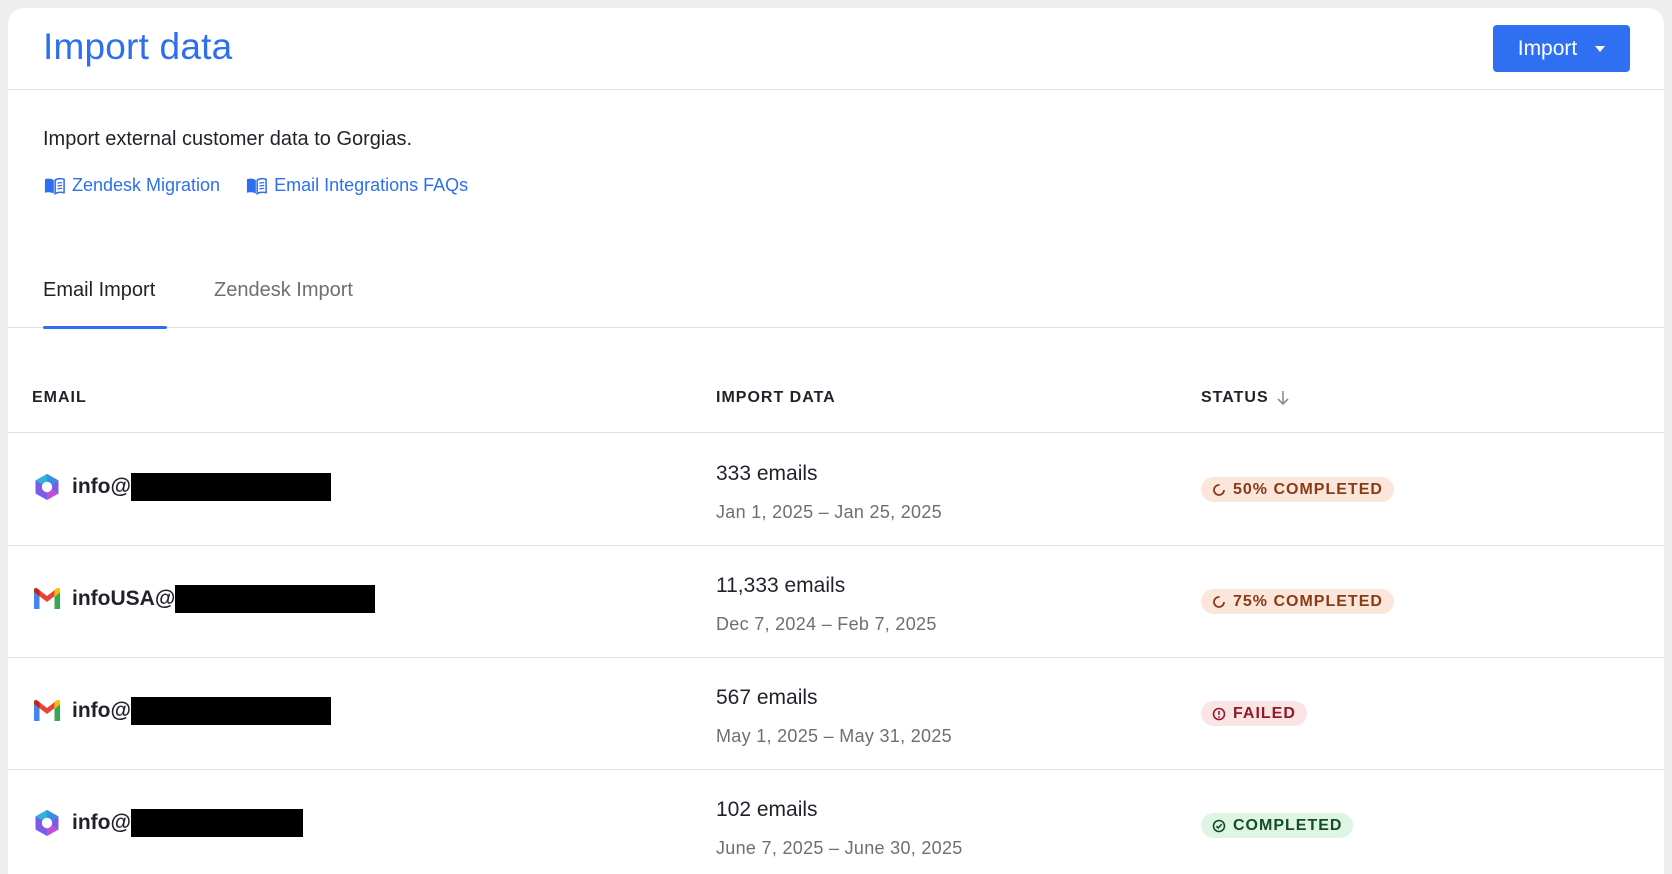 The image size is (1672, 874). Describe the element at coordinates (138, 46) in the screenshot. I see `page-title: Import data` at that location.